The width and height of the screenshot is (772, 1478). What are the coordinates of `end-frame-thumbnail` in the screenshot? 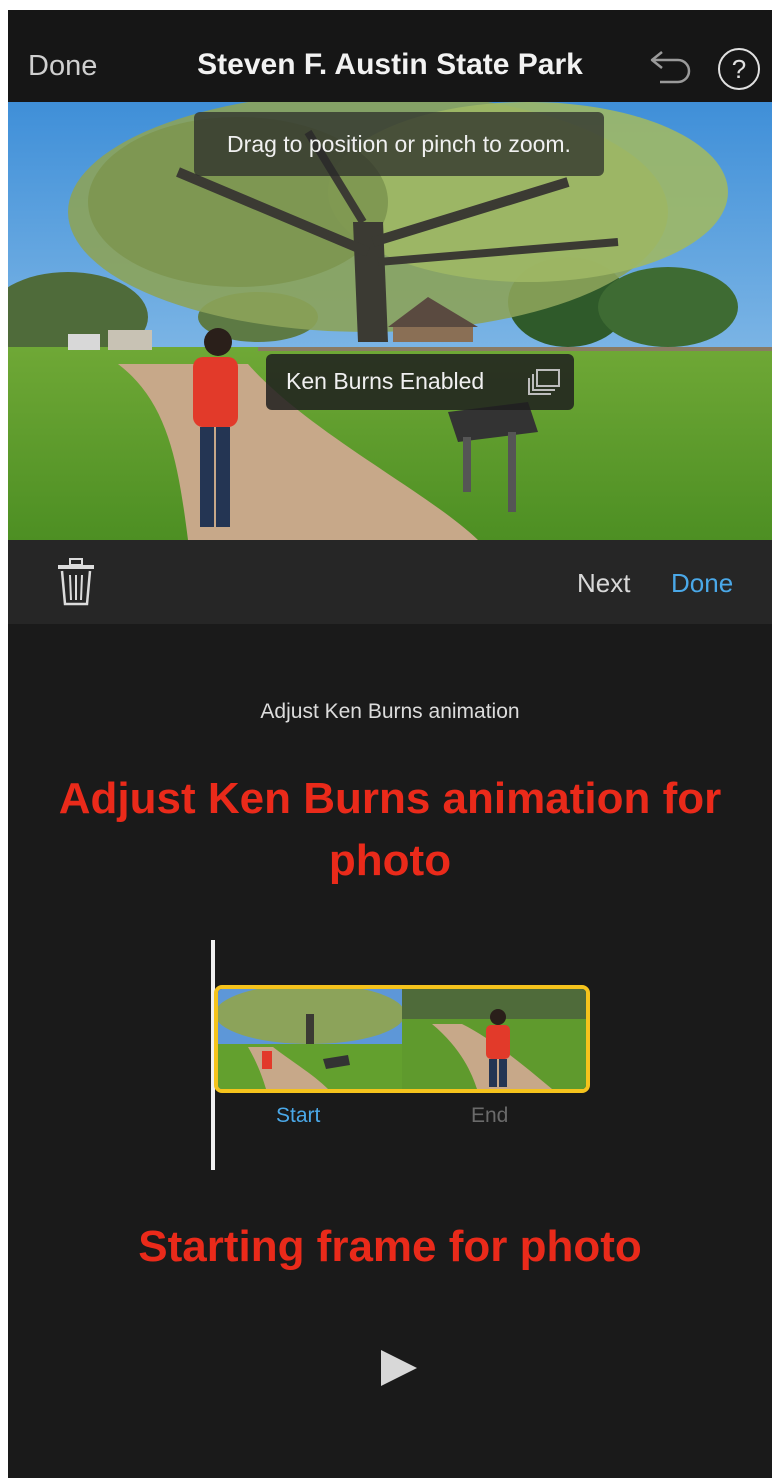 It's located at (494, 1039).